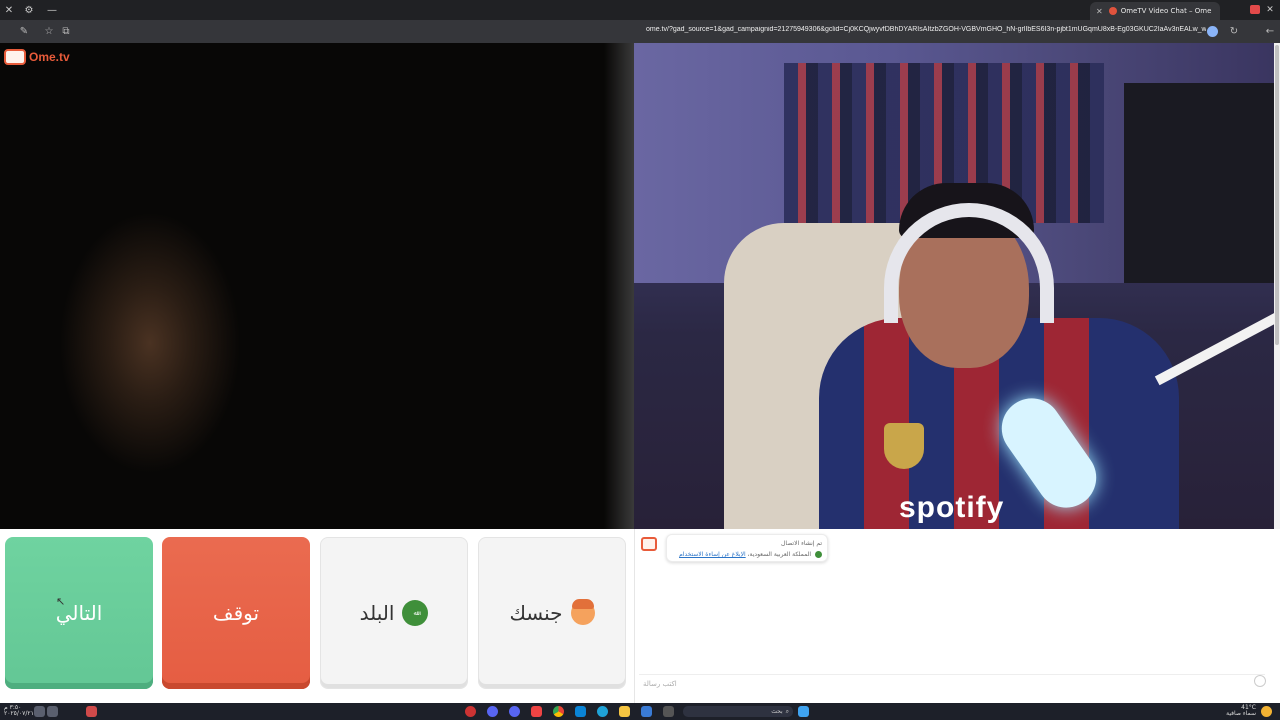 The image size is (1280, 720). I want to click on gender-label: جنسك, so click(536, 613).